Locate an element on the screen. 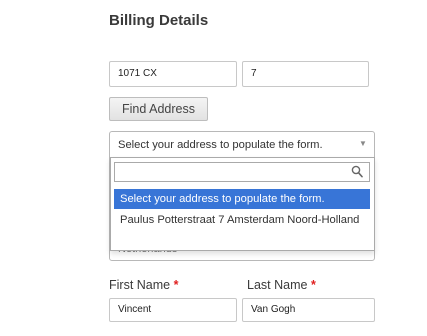  first-name-input: Vincent is located at coordinates (173, 310).